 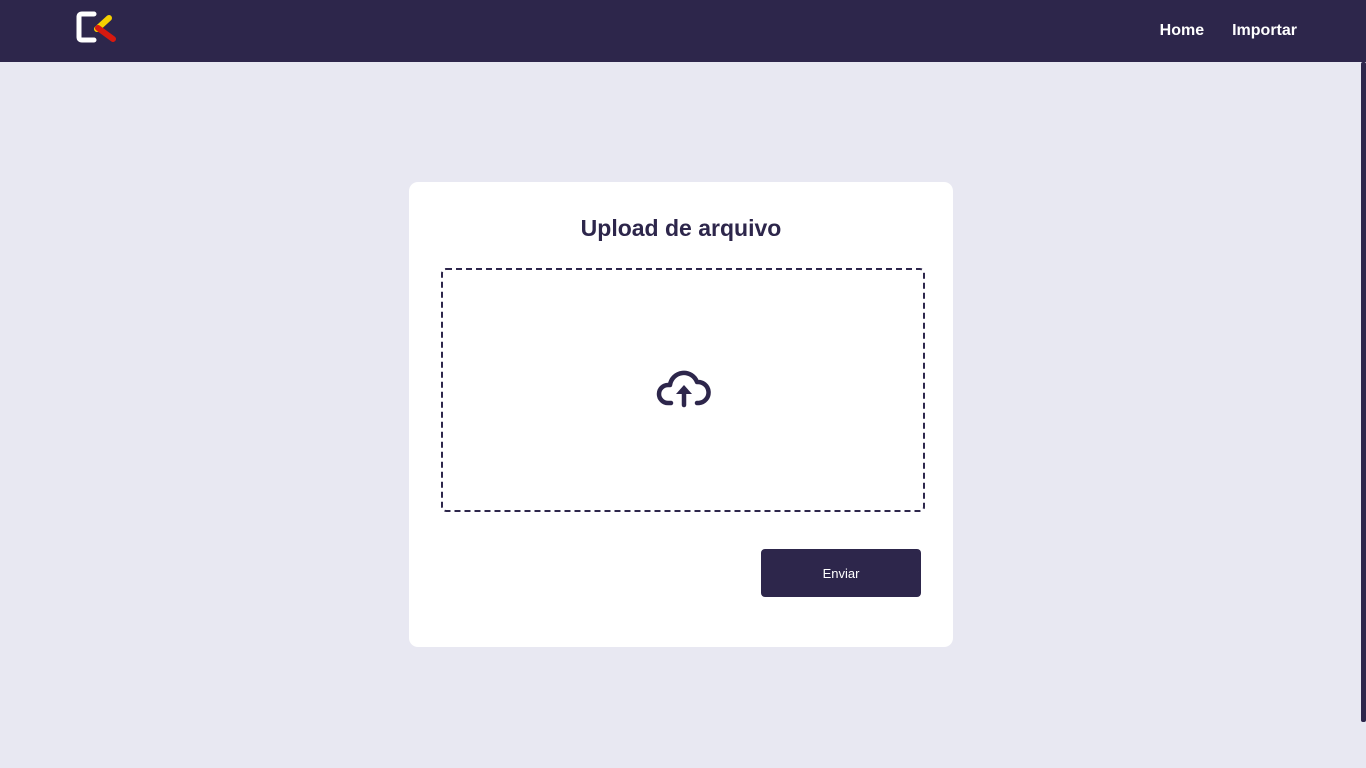 What do you see at coordinates (683, 31) in the screenshot?
I see `top-navbar: Home Importar` at bounding box center [683, 31].